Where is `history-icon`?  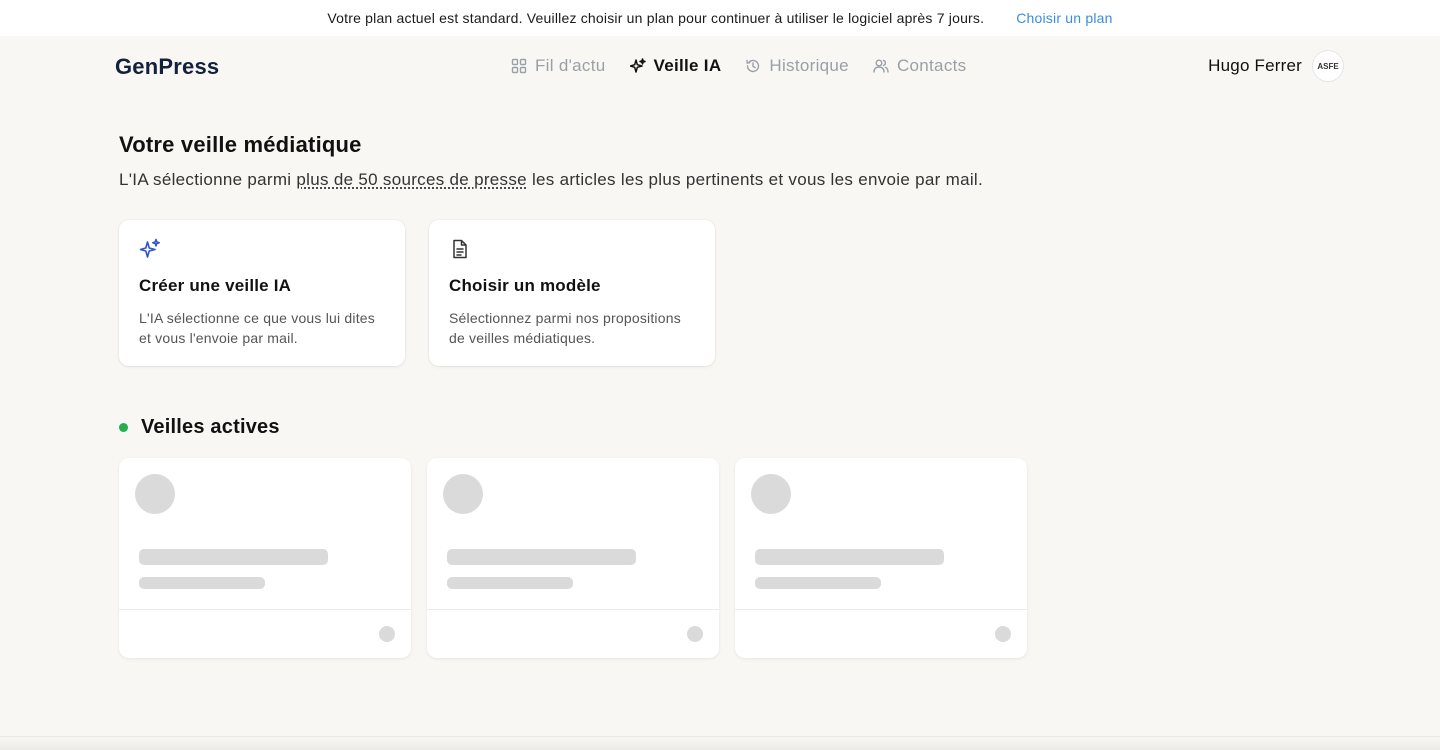
history-icon is located at coordinates (753, 66).